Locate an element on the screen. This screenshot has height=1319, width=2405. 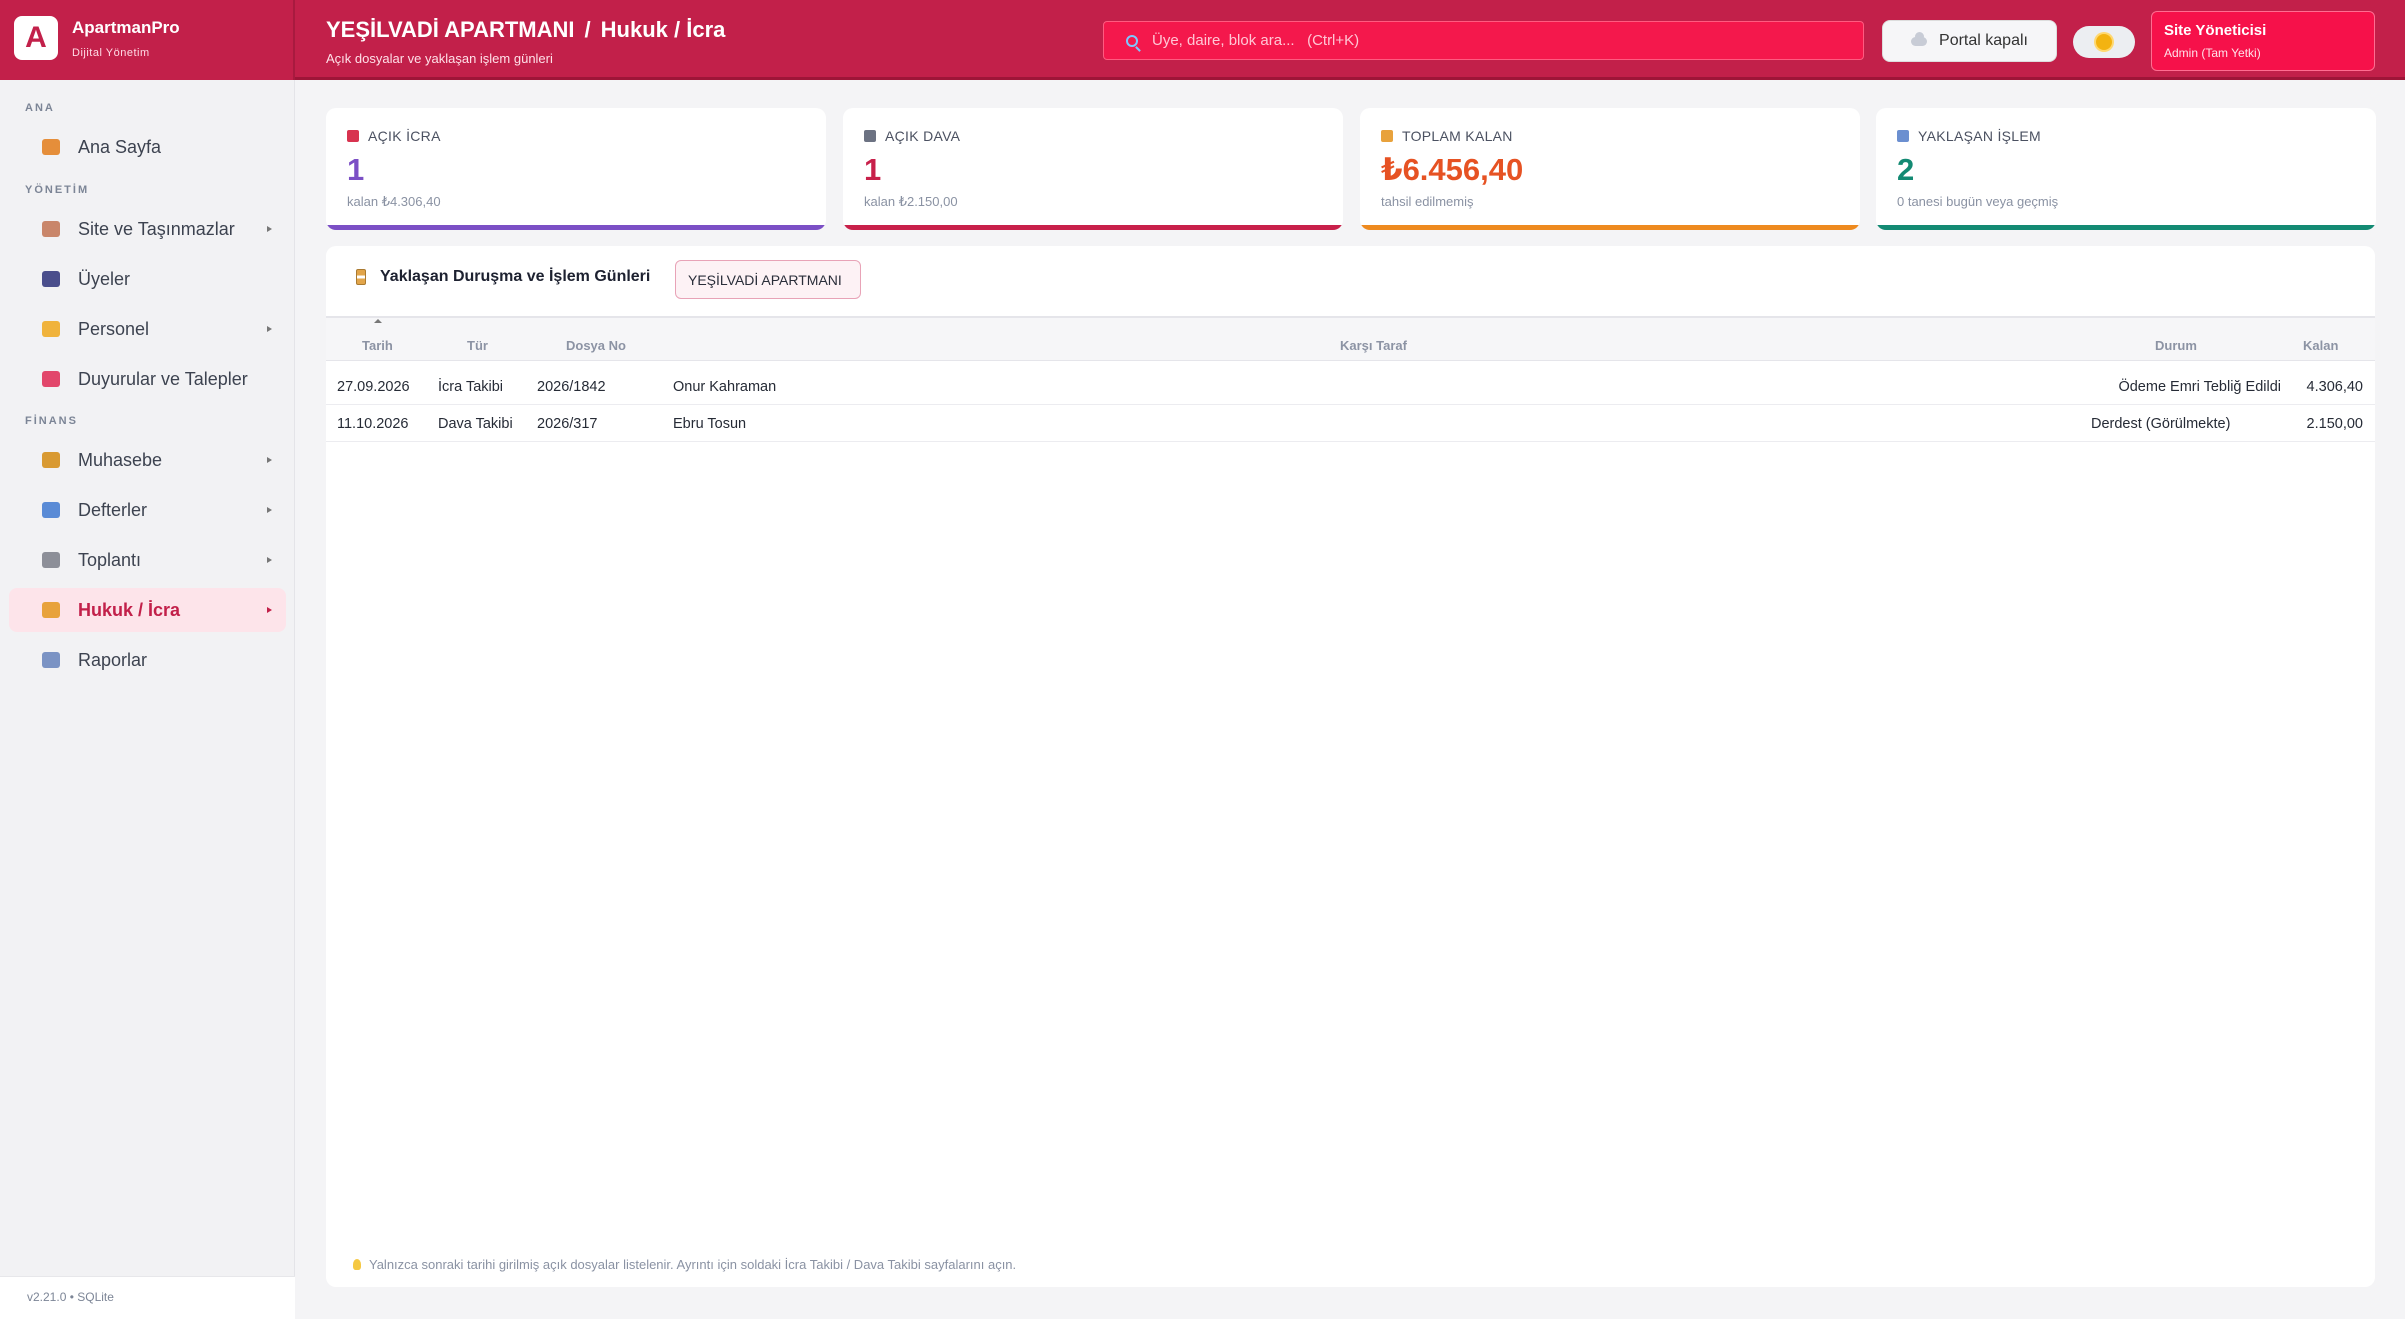
sidebar-item-defterler: Defterler is located at coordinates (147, 510).